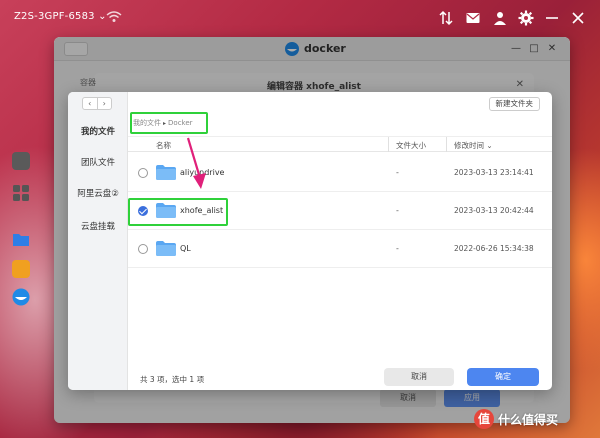  Describe the element at coordinates (494, 172) in the screenshot. I see `row-date: 2023-03-13 23:14:41` at that location.